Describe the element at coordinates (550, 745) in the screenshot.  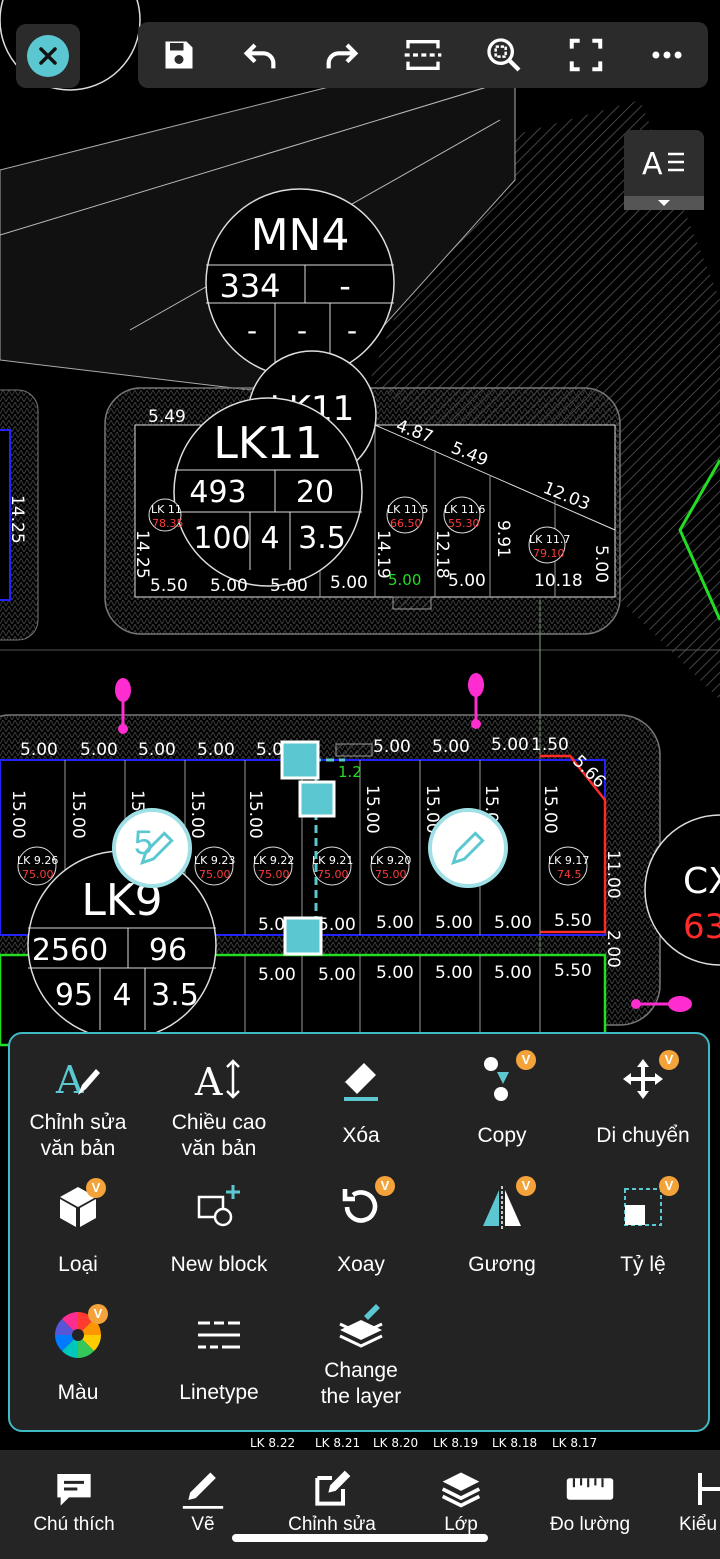
I see `svg-text: 1.50` at that location.